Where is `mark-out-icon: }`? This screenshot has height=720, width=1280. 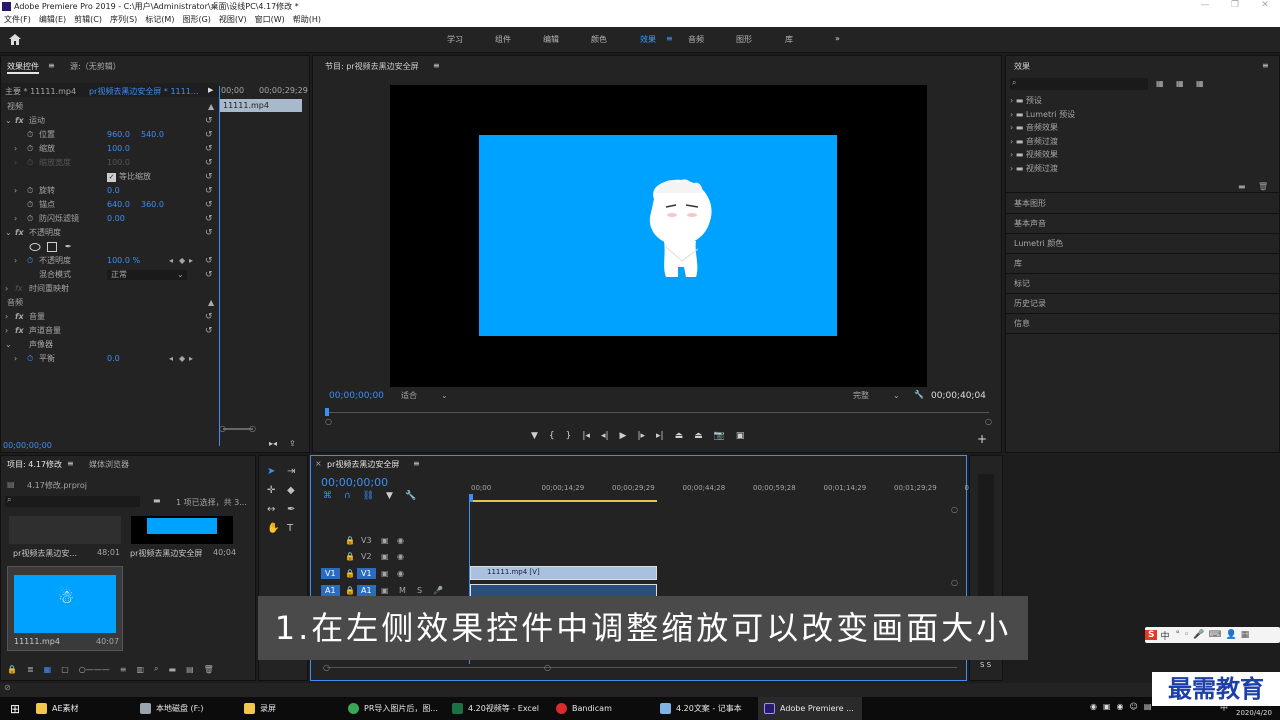 mark-out-icon: } is located at coordinates (569, 438).